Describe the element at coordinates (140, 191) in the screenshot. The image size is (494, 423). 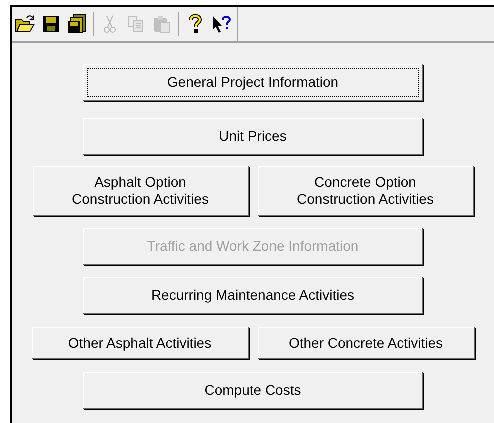
I see `action-button: Asphalt Option Construction Activities` at that location.